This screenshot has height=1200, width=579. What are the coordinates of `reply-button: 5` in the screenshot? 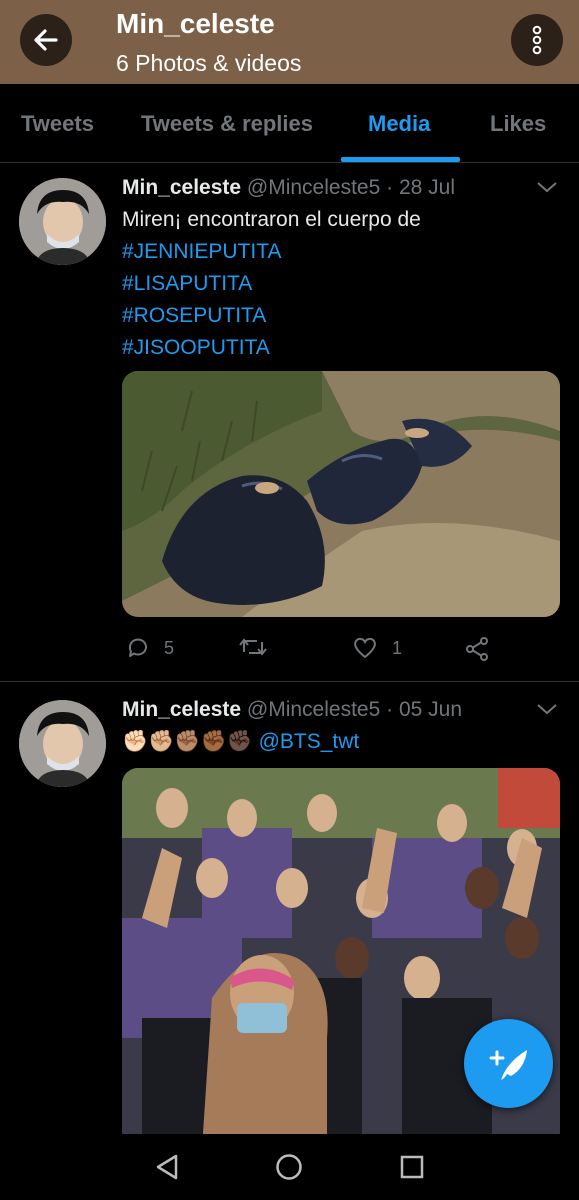 It's located at (150, 648).